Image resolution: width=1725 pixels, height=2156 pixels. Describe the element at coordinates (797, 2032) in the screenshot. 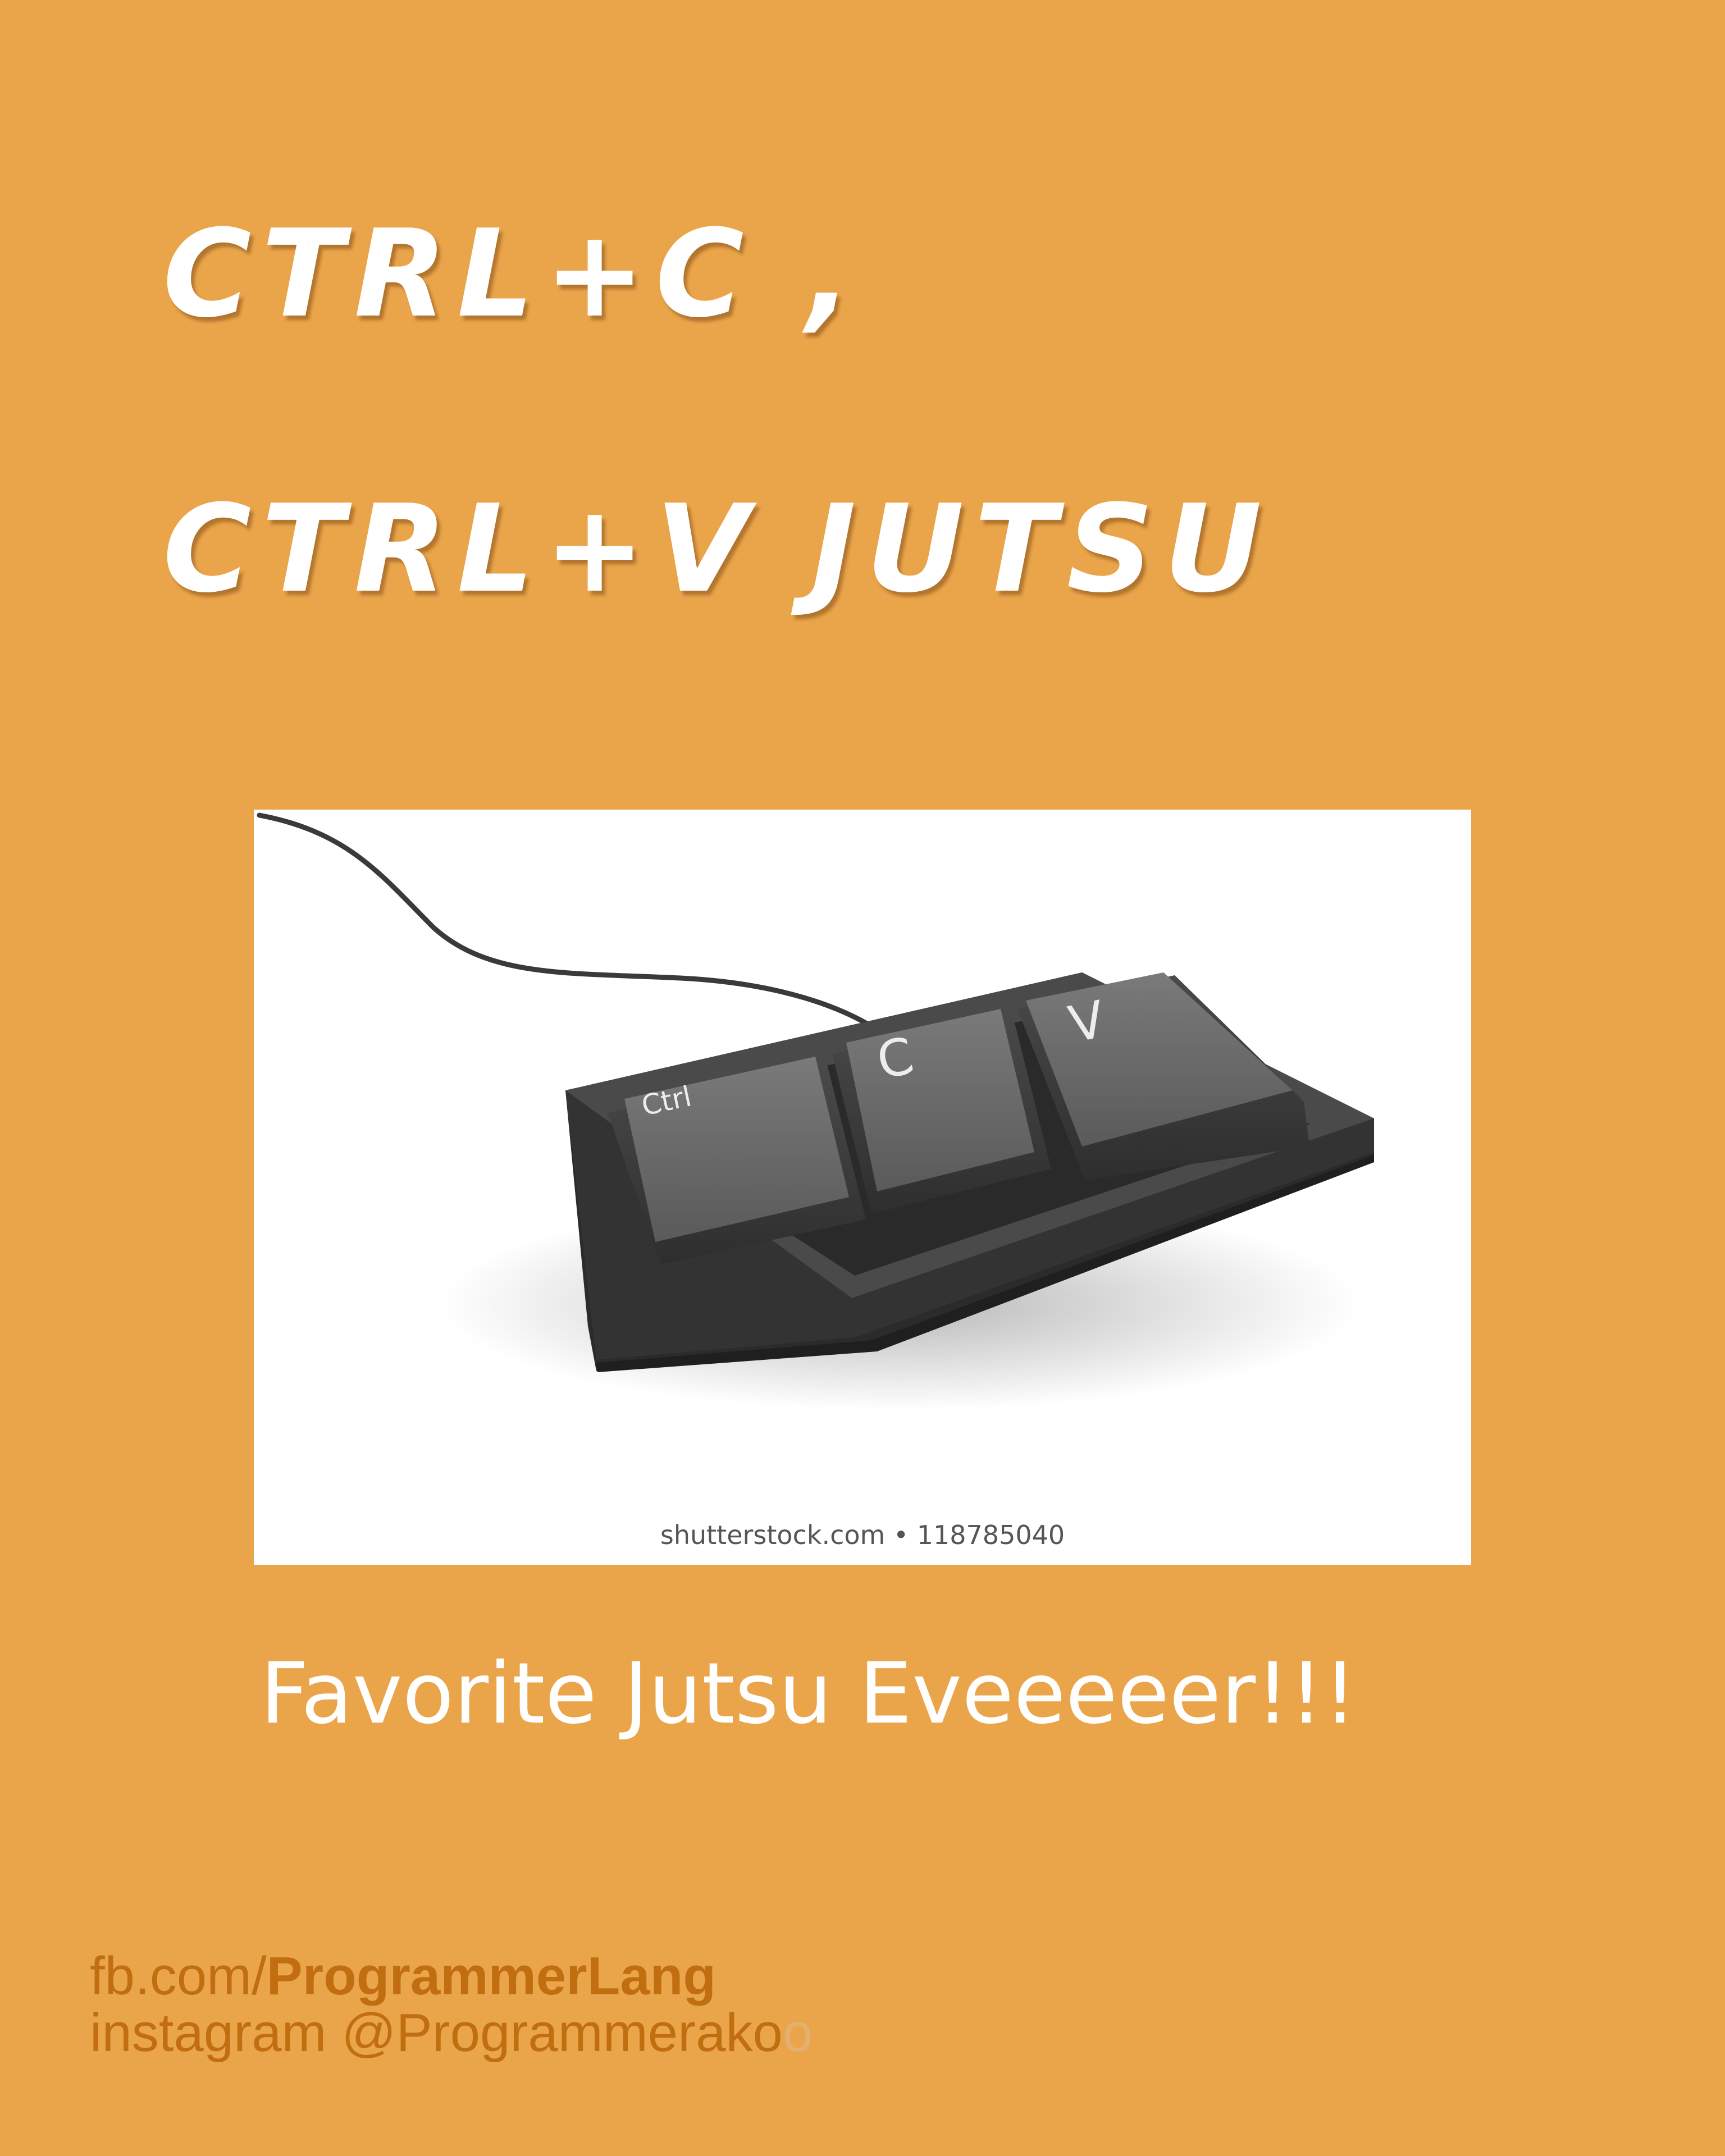

I see `instagram-trailing-letter: o` at that location.